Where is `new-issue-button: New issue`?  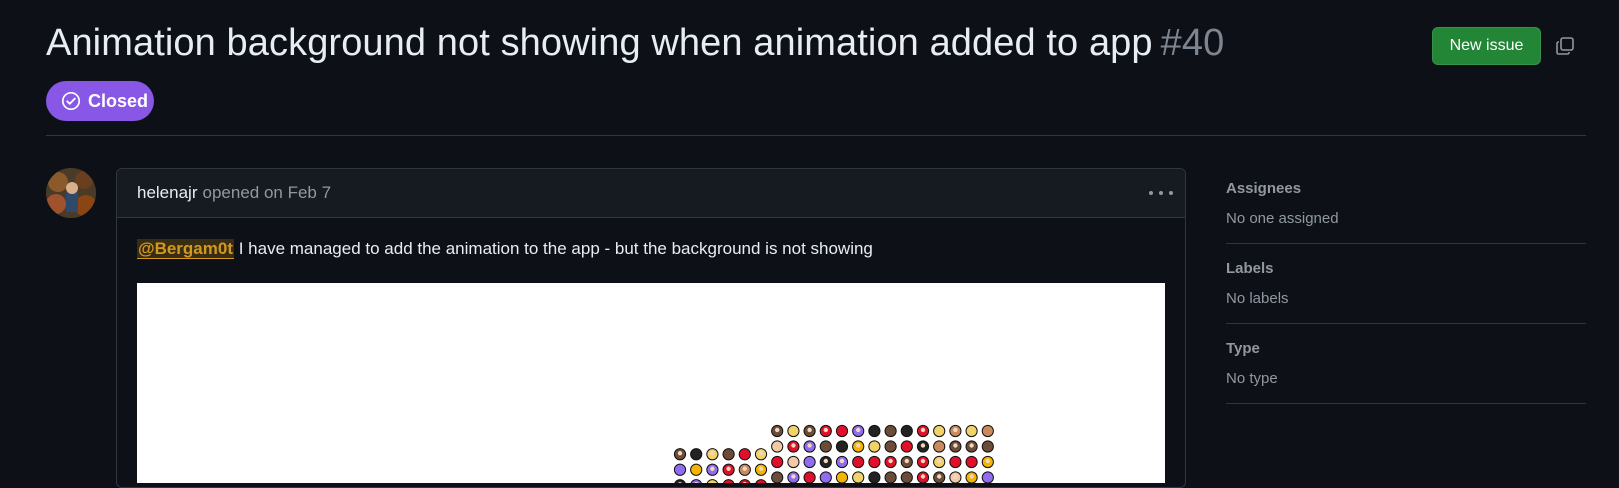
new-issue-button: New issue is located at coordinates (1486, 46).